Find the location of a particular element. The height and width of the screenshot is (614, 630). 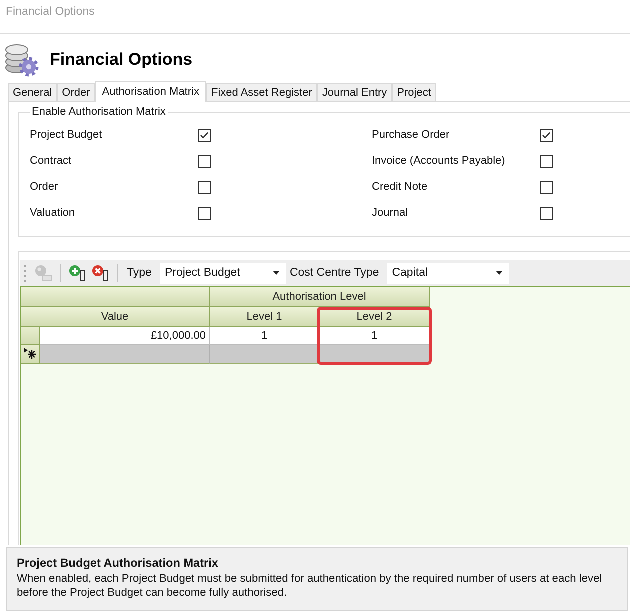

tab: Project is located at coordinates (414, 92).